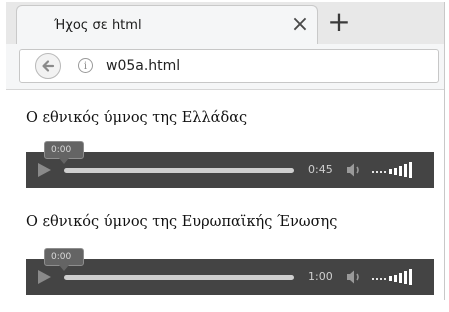 This screenshot has height=312, width=449. What do you see at coordinates (137, 118) in the screenshot?
I see `section-heading: Ο εθνικός ύμνος της Ελλάδας` at bounding box center [137, 118].